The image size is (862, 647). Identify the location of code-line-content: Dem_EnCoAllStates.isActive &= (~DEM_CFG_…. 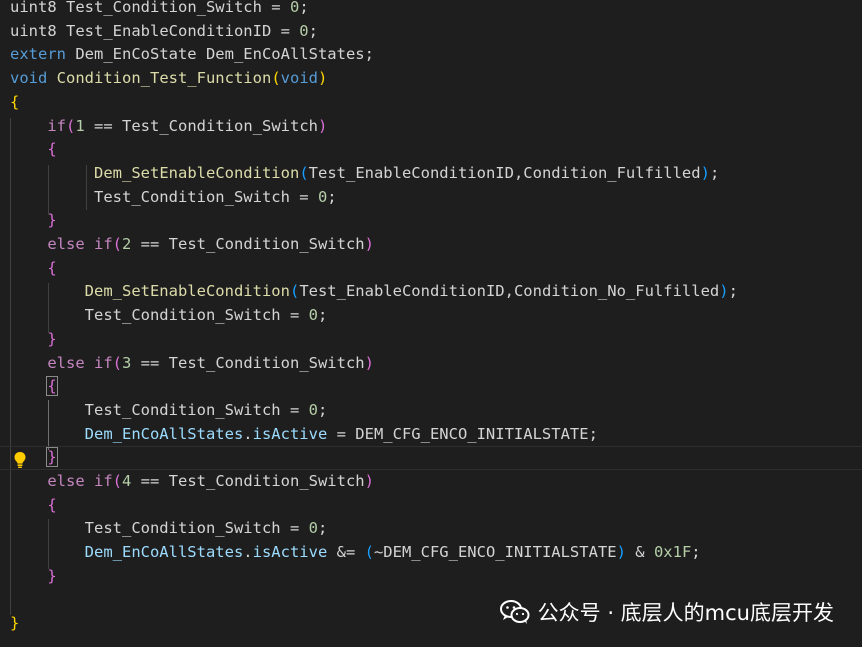
(355, 553).